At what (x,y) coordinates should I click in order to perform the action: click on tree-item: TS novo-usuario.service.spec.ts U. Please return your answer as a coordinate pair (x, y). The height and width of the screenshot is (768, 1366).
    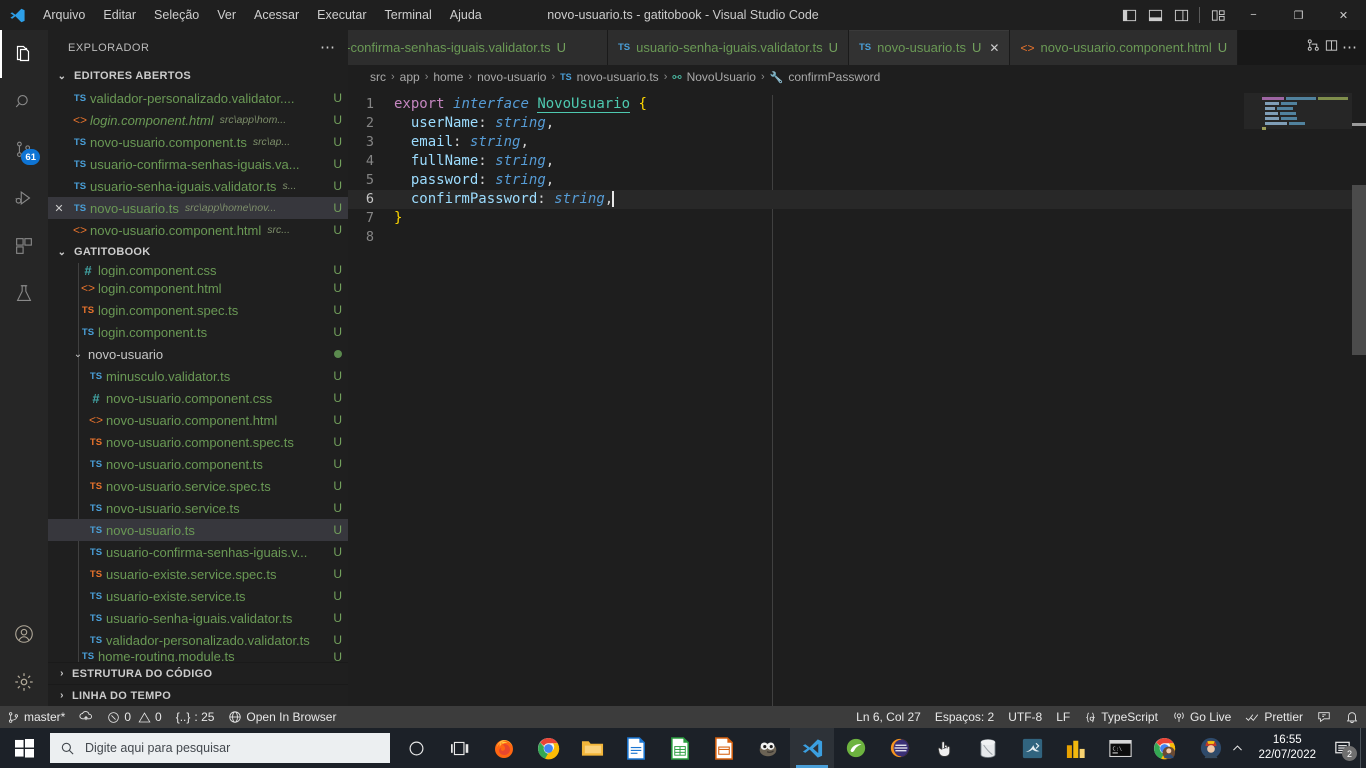
    Looking at the image, I should click on (198, 486).